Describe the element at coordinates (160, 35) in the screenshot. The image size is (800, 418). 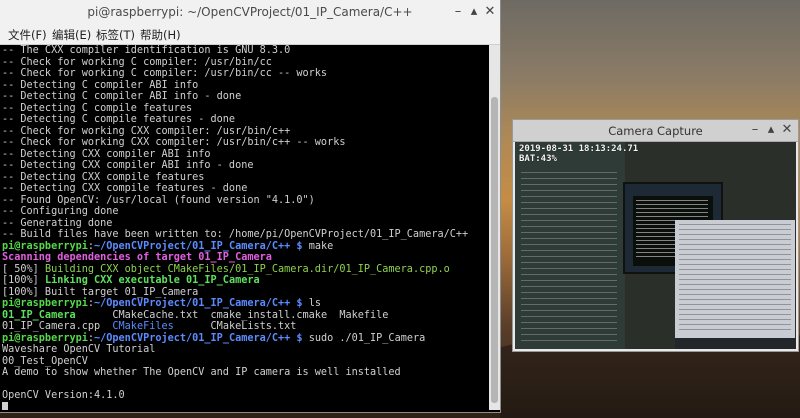
I see `menu-help: 帮助(H)` at that location.